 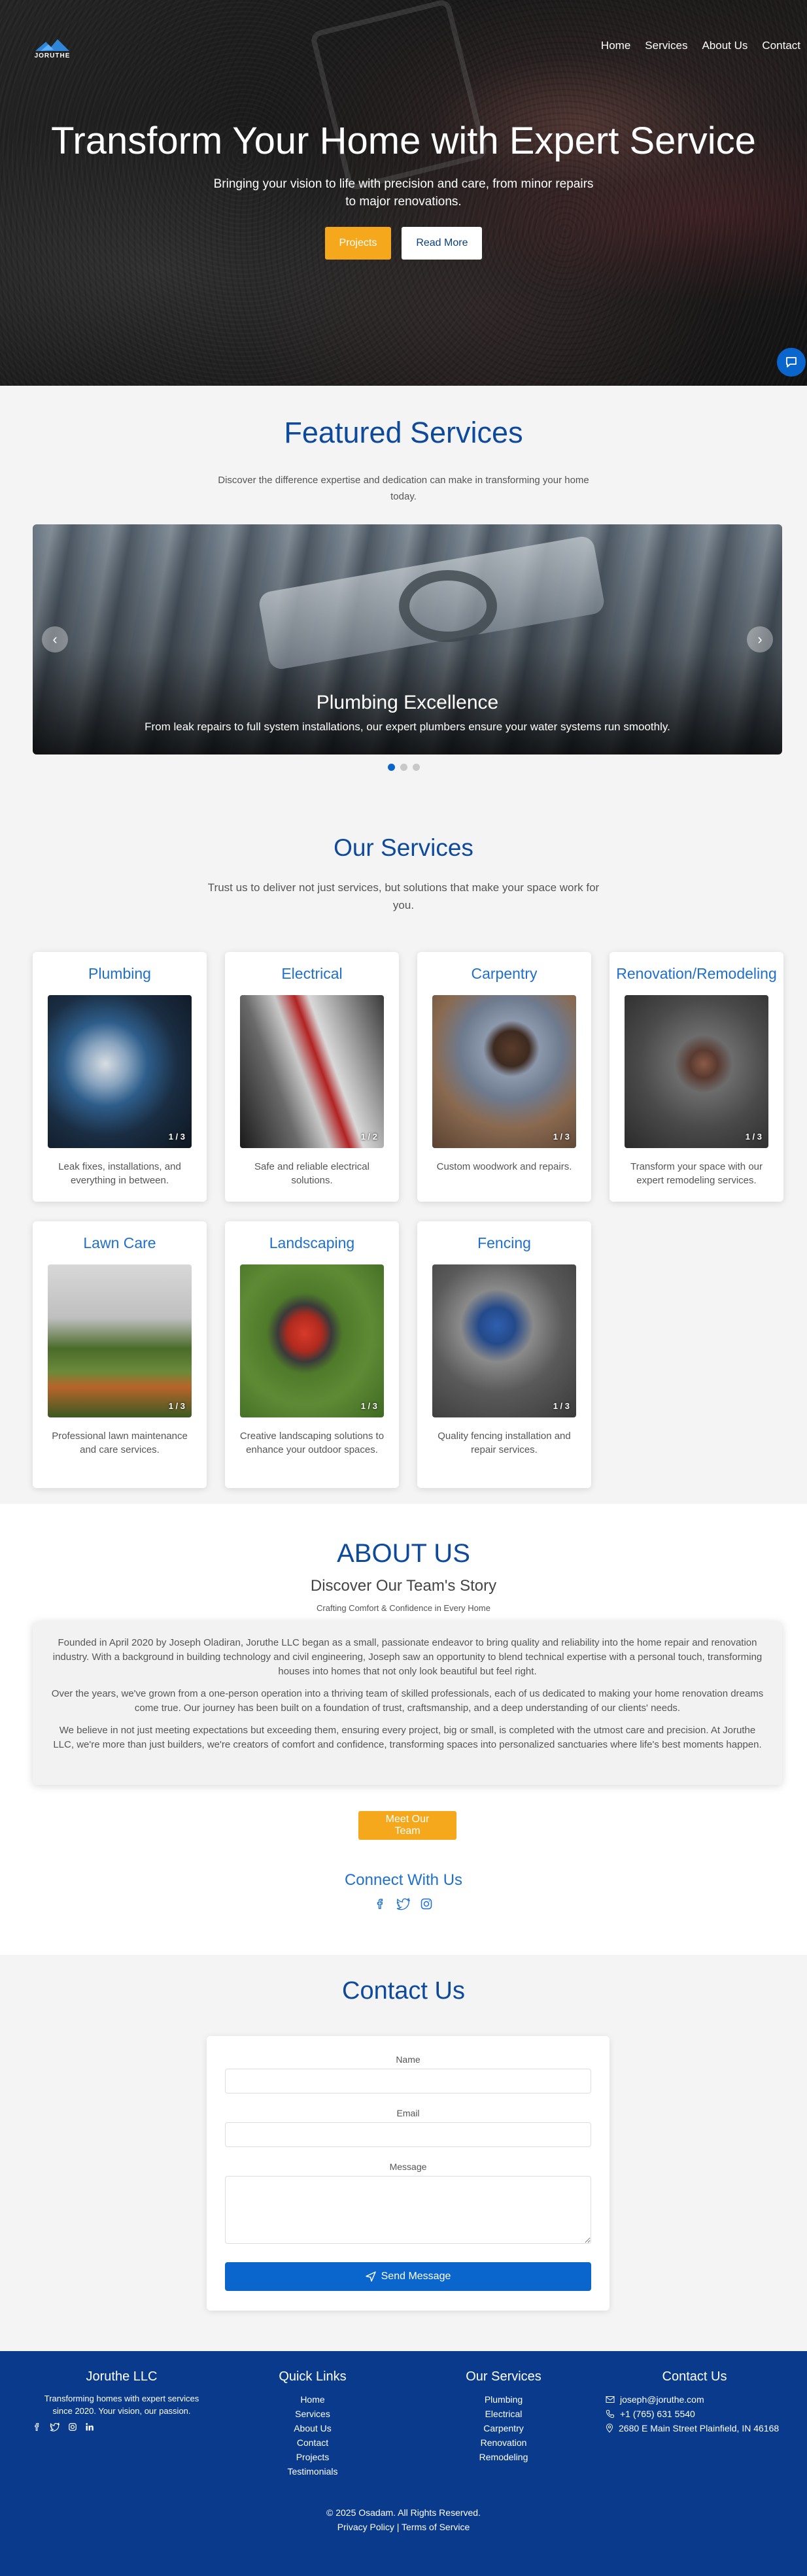 What do you see at coordinates (503, 2376) in the screenshot?
I see `footer-services-title: Our Services` at bounding box center [503, 2376].